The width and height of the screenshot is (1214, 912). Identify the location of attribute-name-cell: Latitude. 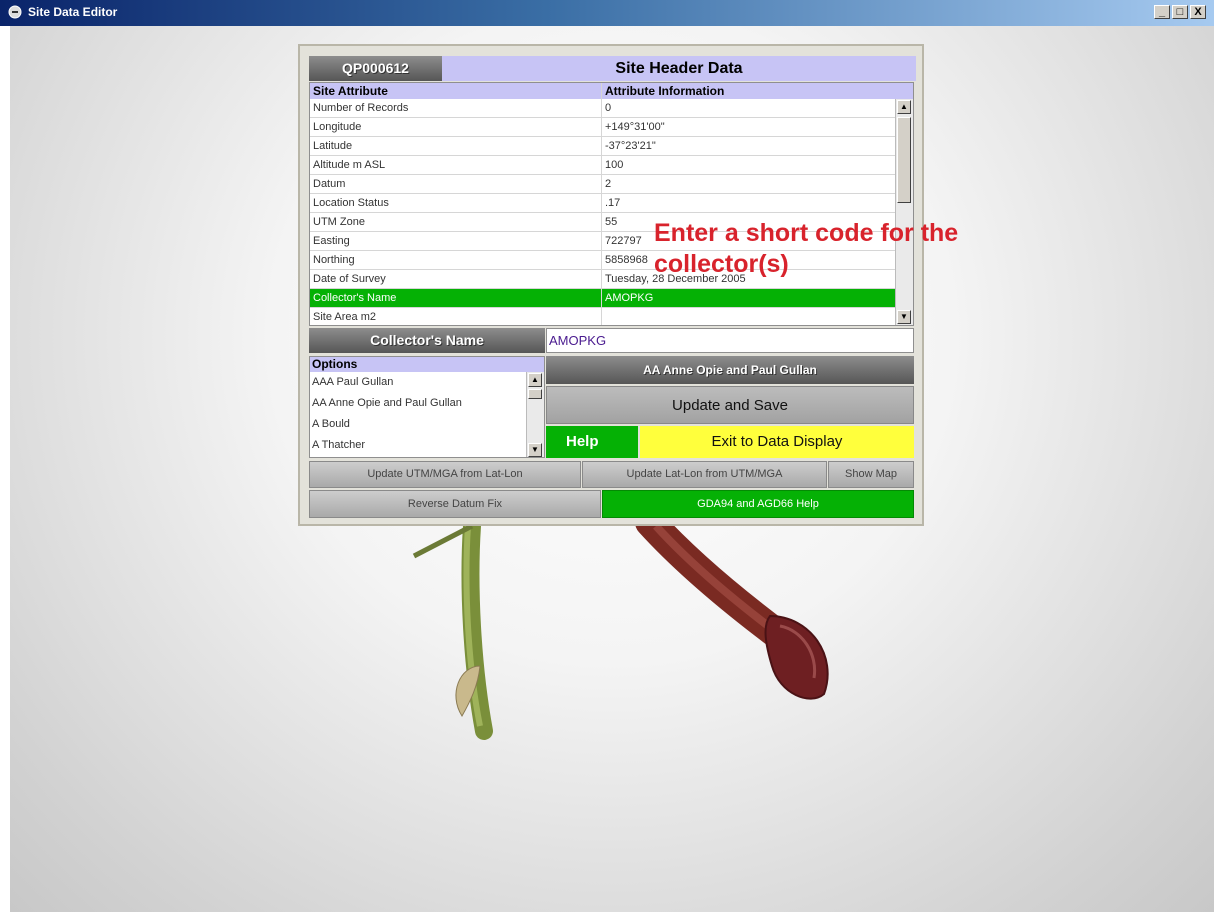
(456, 146).